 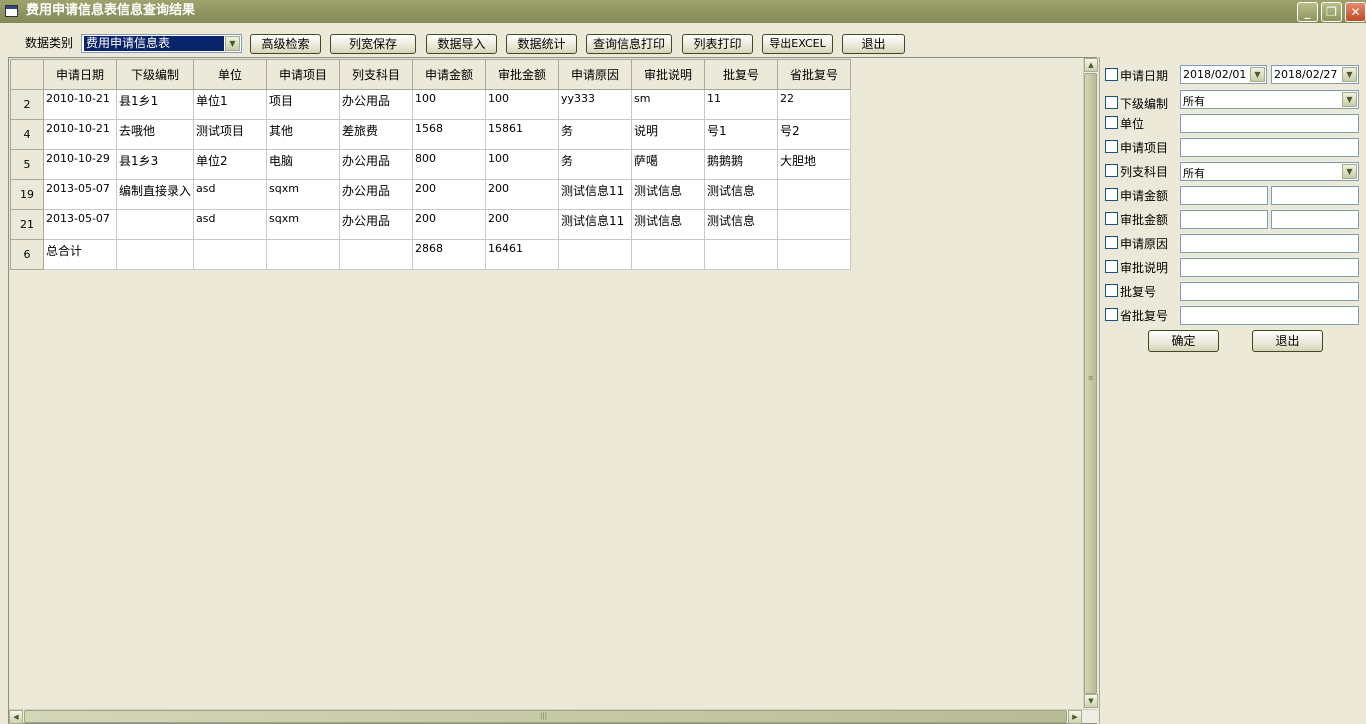 I want to click on approve-amount-max-input, so click(x=1315, y=219).